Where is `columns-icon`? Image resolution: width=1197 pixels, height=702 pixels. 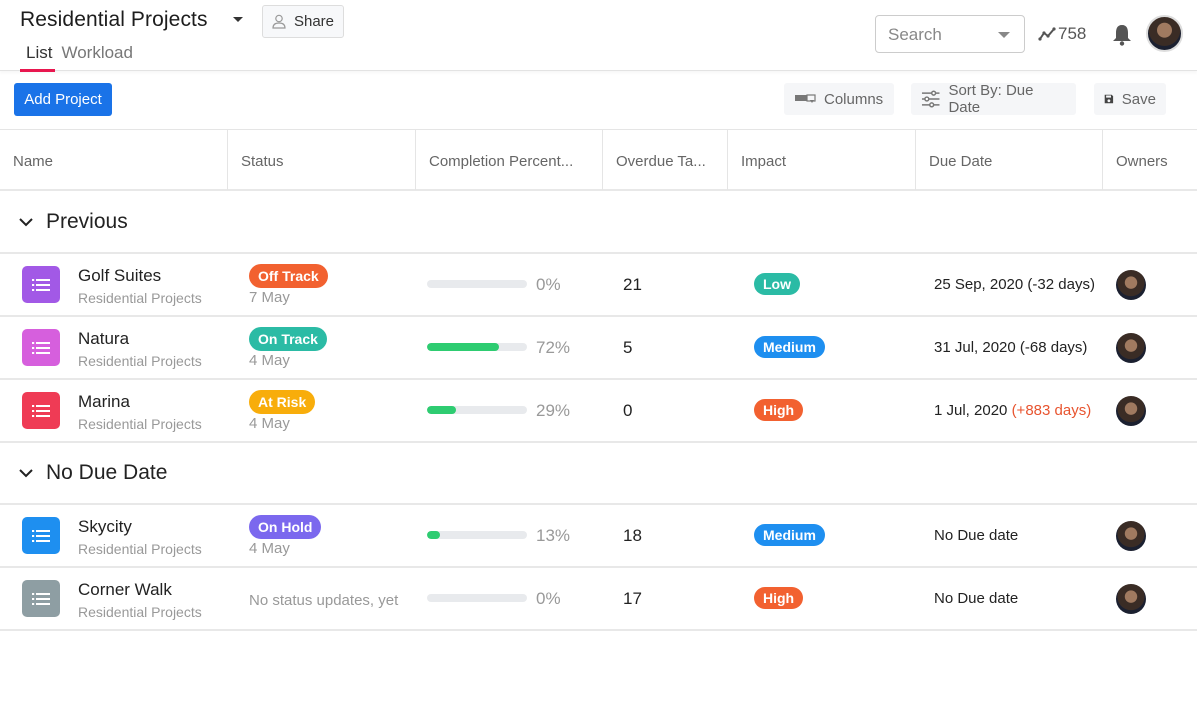
columns-icon is located at coordinates (805, 98).